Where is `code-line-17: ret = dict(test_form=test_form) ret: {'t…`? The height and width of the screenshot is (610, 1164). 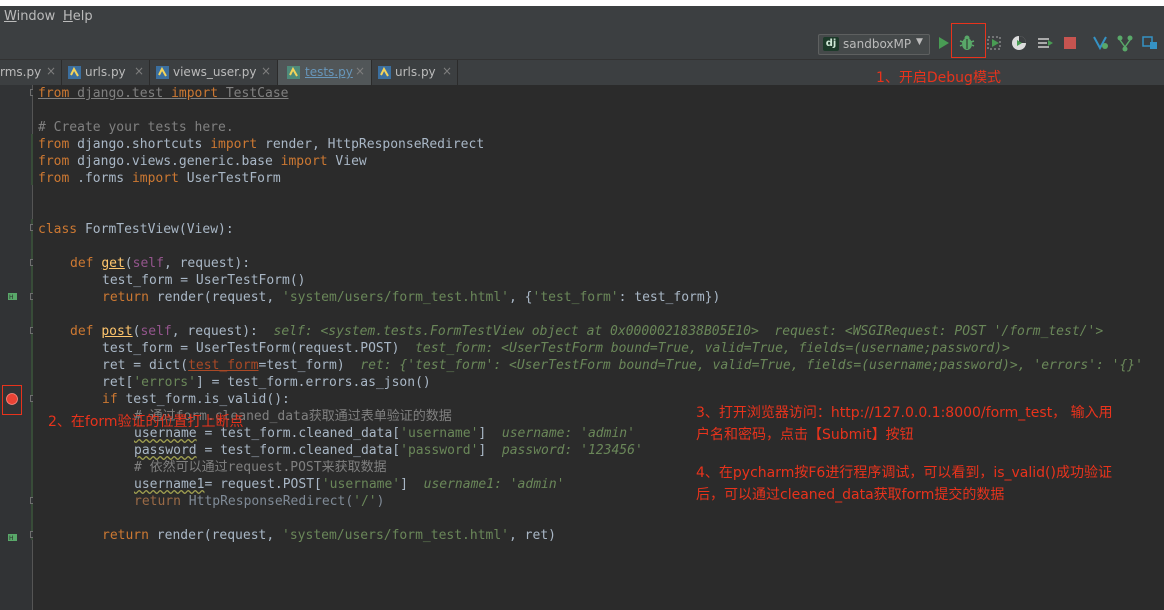 code-line-17: ret = dict(test_form=test_form) ret: {'t… is located at coordinates (622, 365).